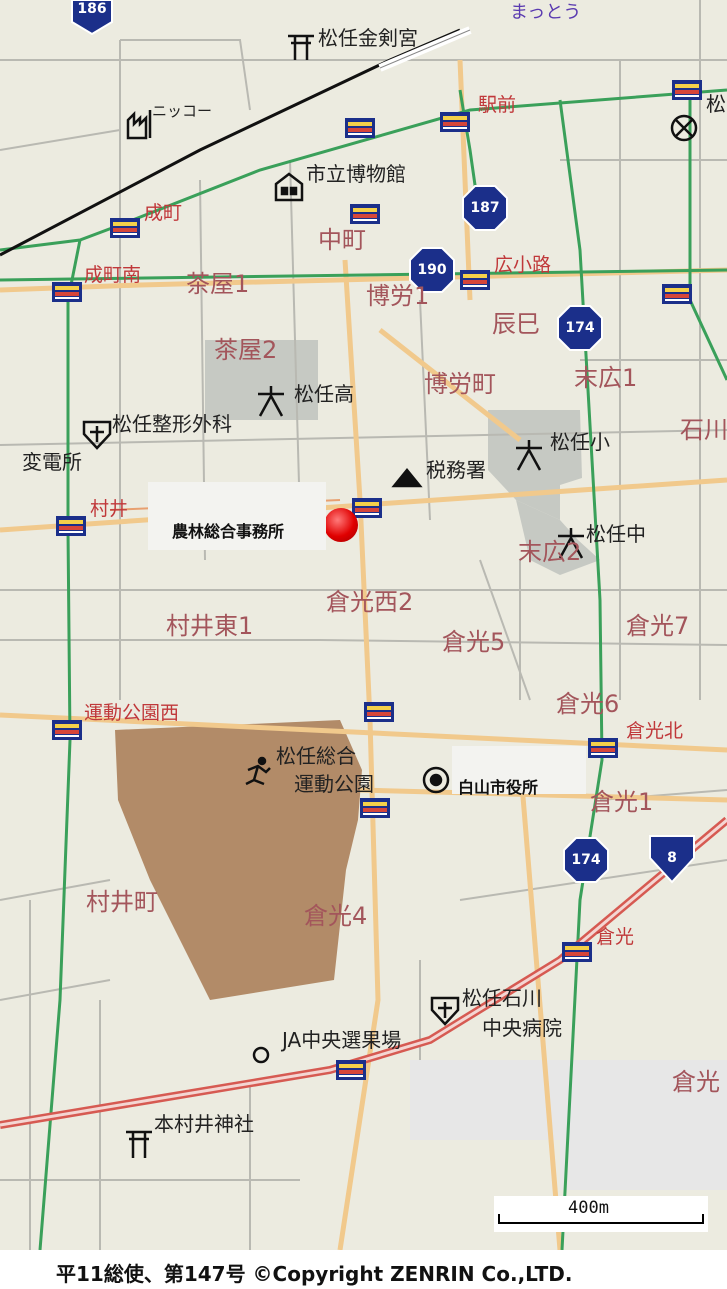 The image size is (727, 1289). Describe the element at coordinates (228, 531) in the screenshot. I see `callout-noribayashi-label: 農林総合事務所` at that location.